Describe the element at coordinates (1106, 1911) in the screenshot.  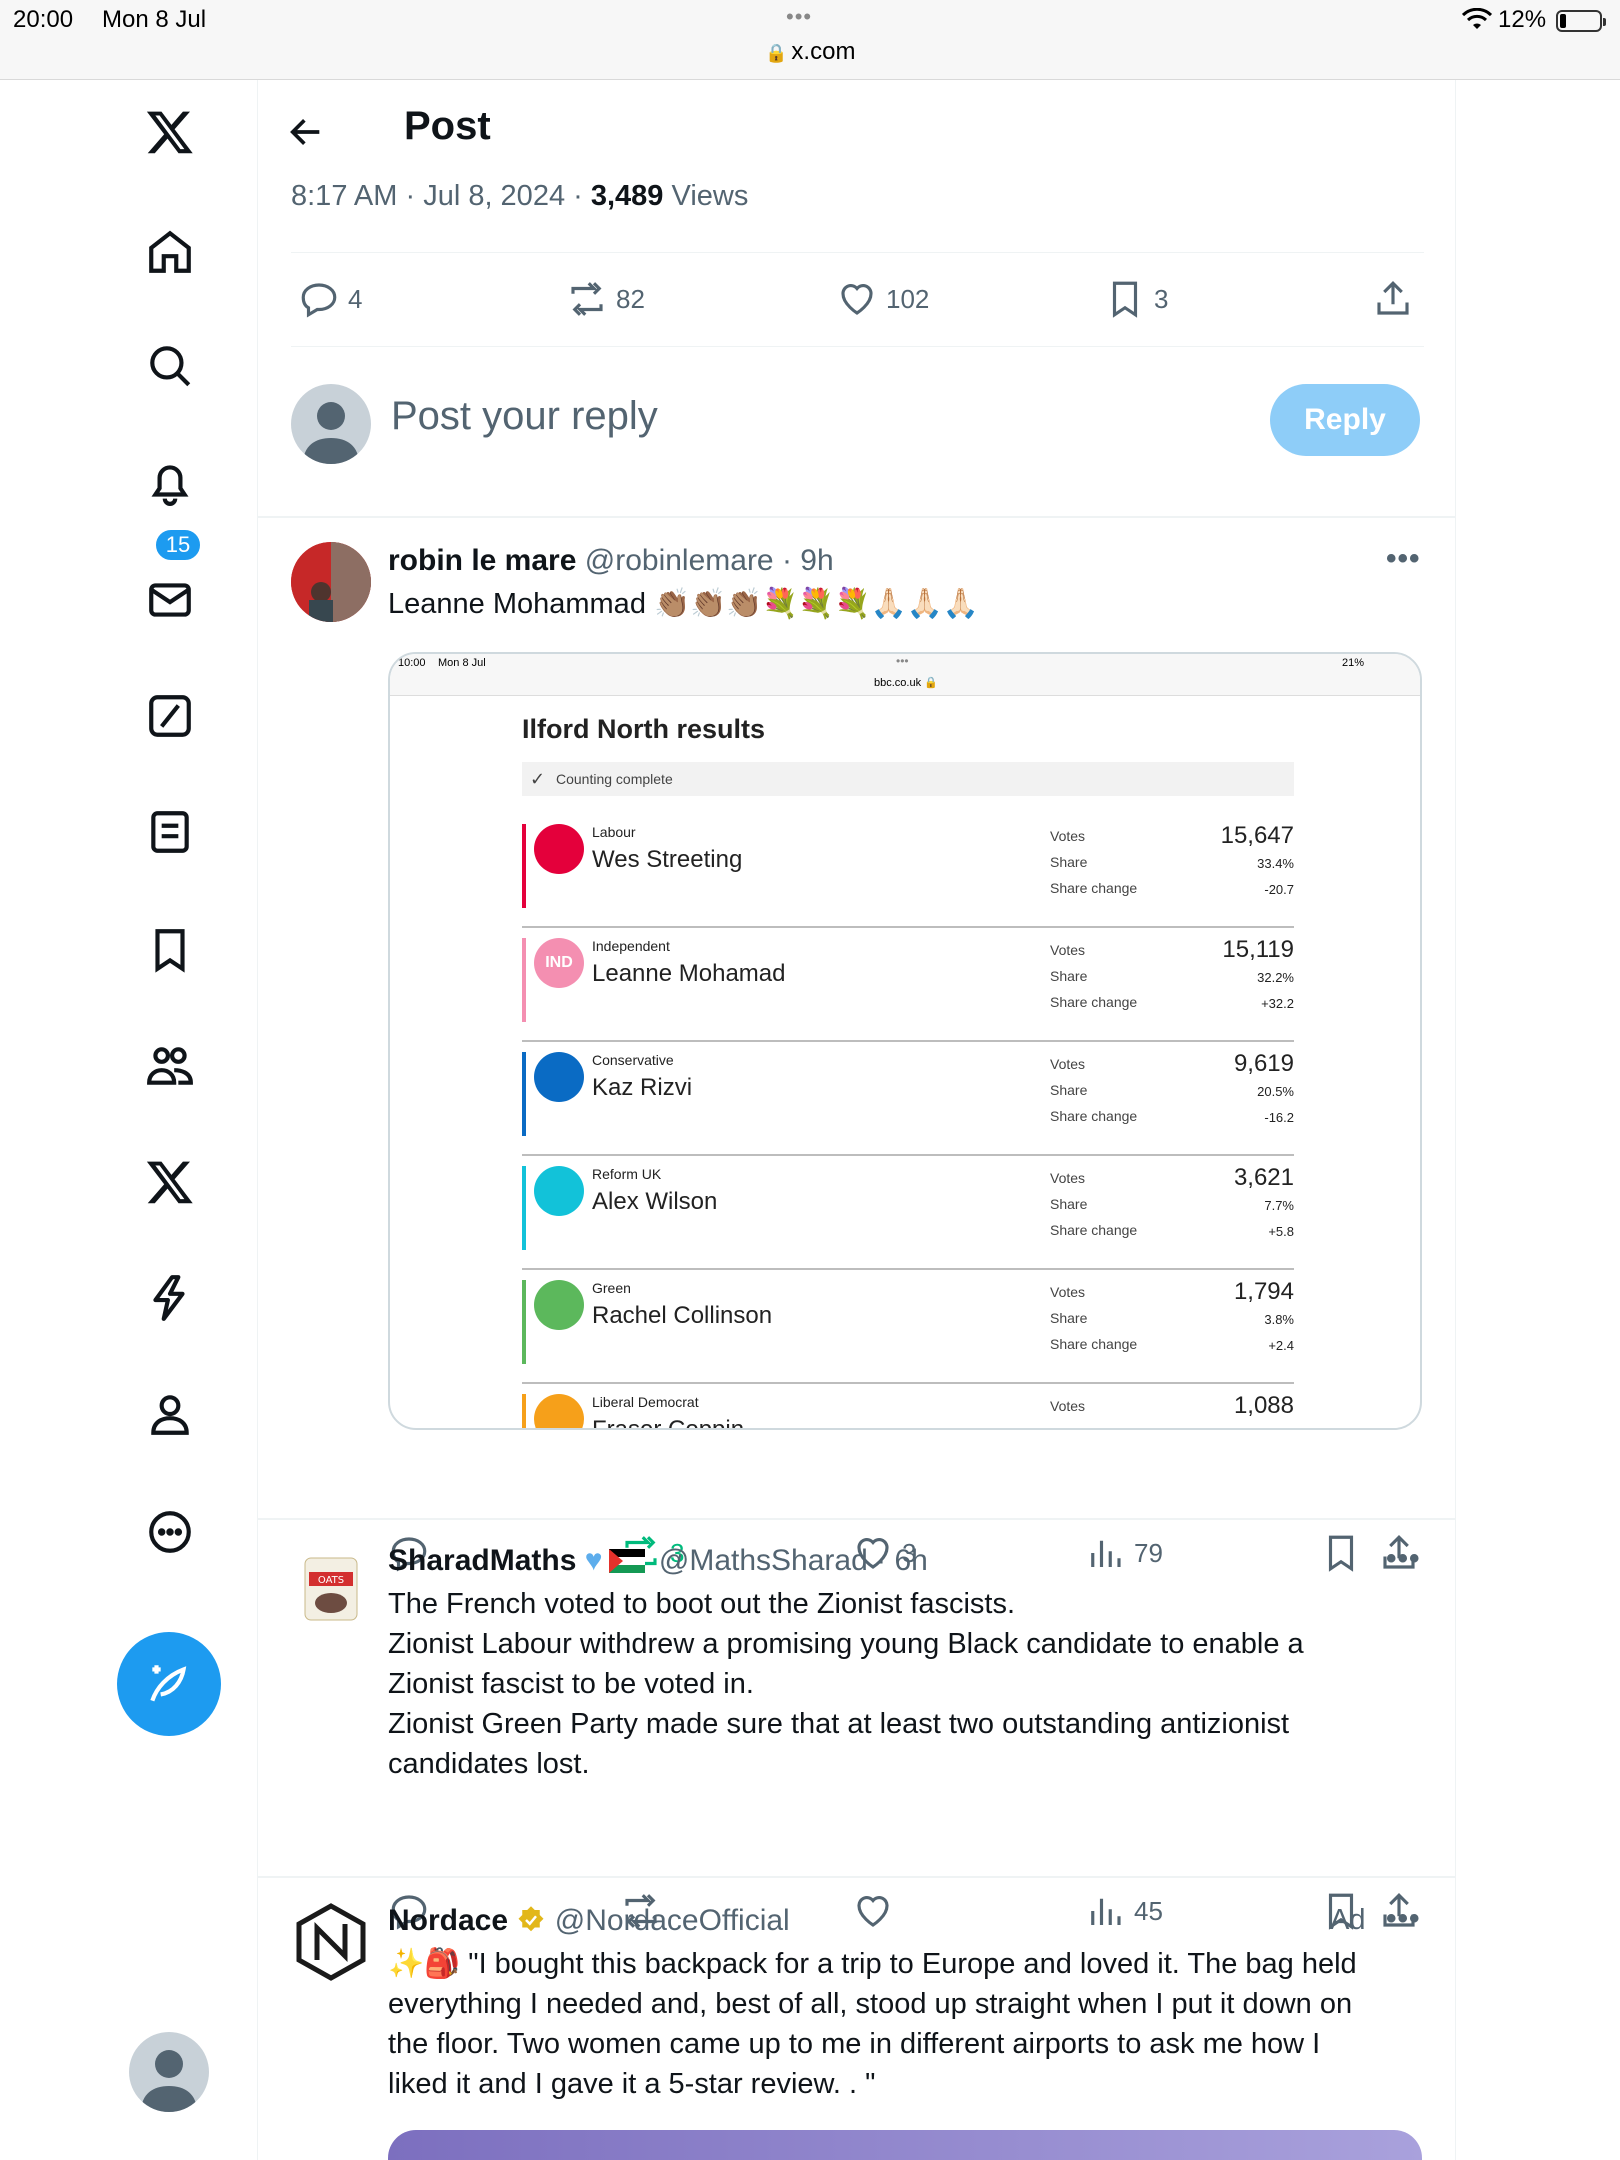
I see `views-bar-chart-icon` at that location.